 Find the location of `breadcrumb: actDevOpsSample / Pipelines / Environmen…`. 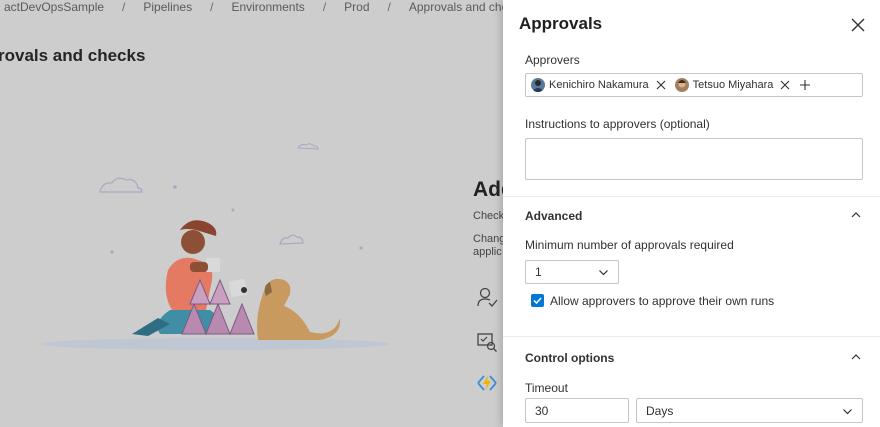

breadcrumb: actDevOpsSample / Pipelines / Environmen… is located at coordinates (265, 7).